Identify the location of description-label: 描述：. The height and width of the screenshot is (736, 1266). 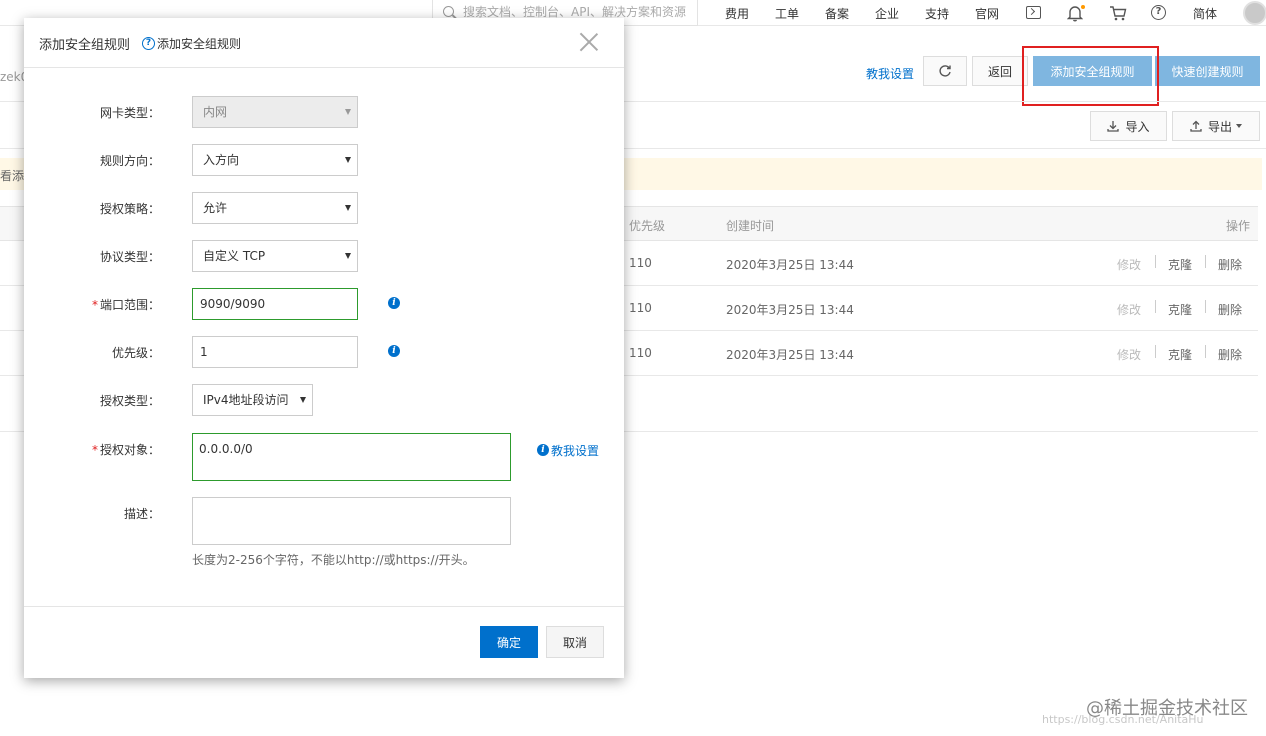
(141, 514).